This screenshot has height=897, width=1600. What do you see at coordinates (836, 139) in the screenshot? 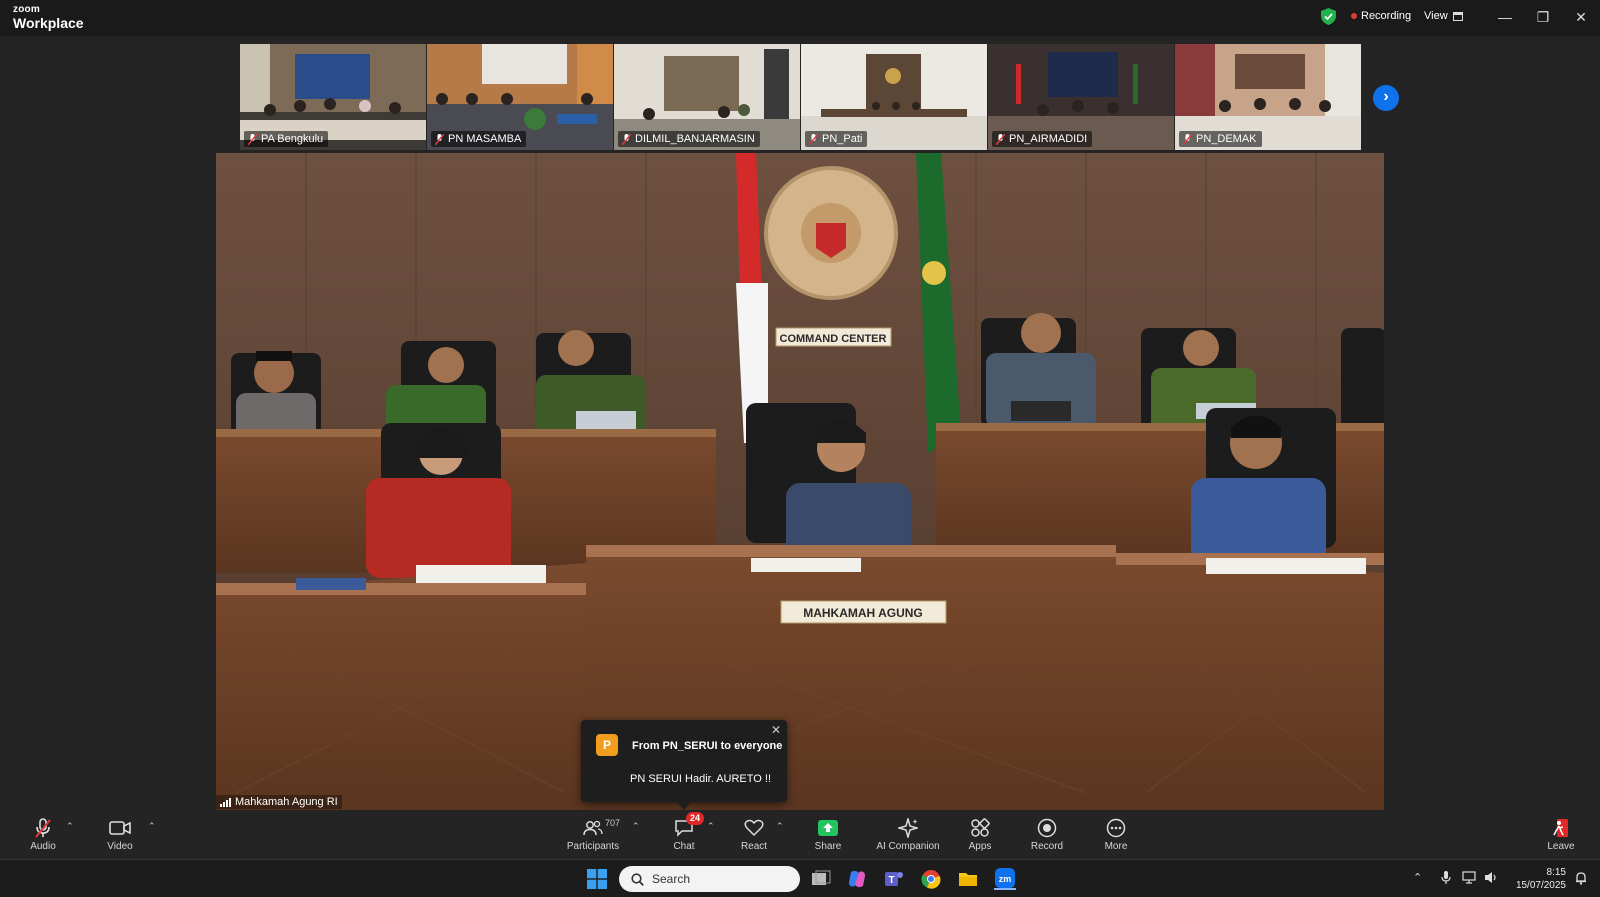
I see `participant-name-tag: PN_Pati` at bounding box center [836, 139].